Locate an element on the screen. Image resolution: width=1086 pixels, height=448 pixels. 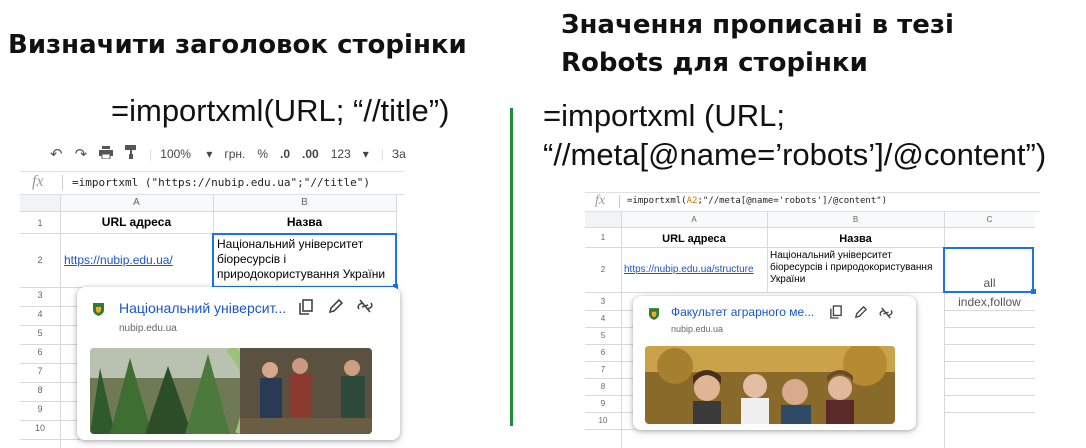
cell-c3: index,follow is located at coordinates (989, 302).